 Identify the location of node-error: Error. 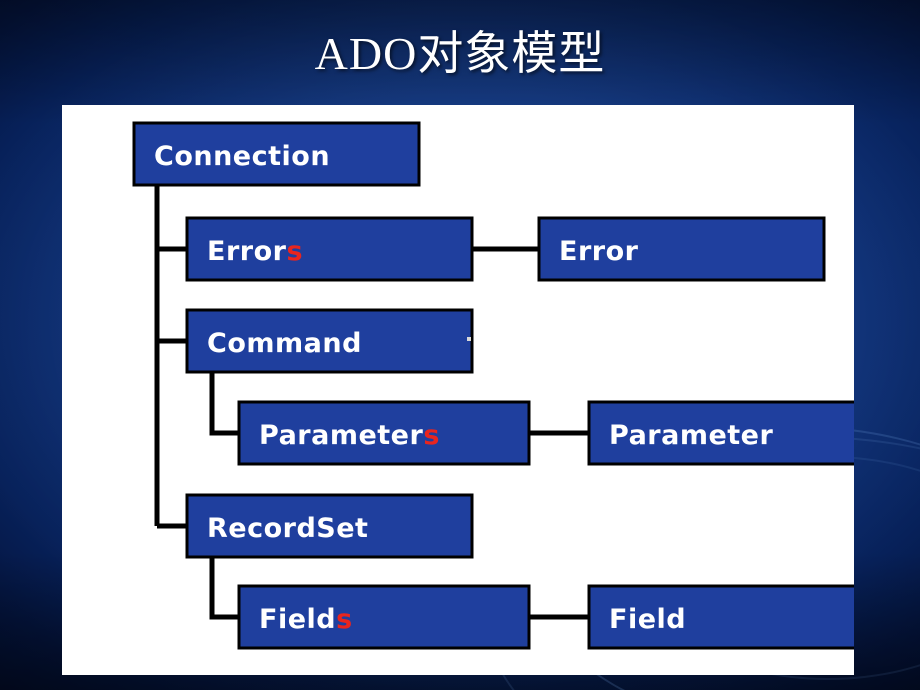
(681, 249).